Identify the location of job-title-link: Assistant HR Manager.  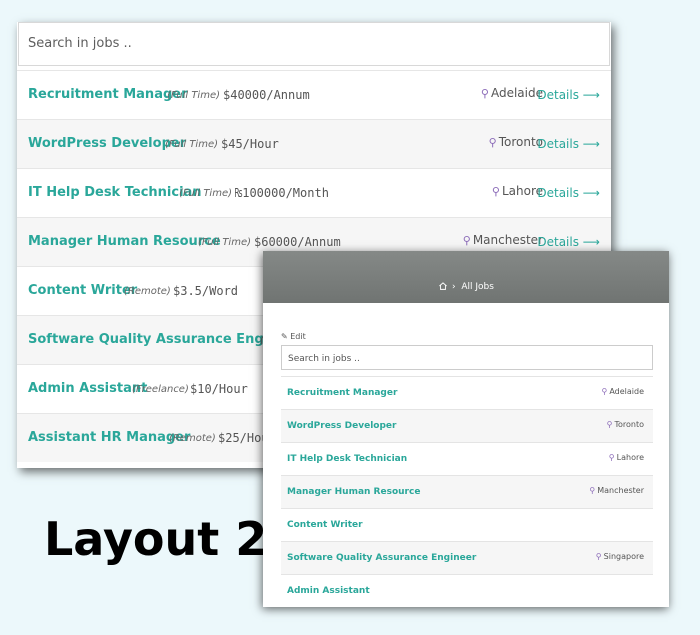
(109, 437).